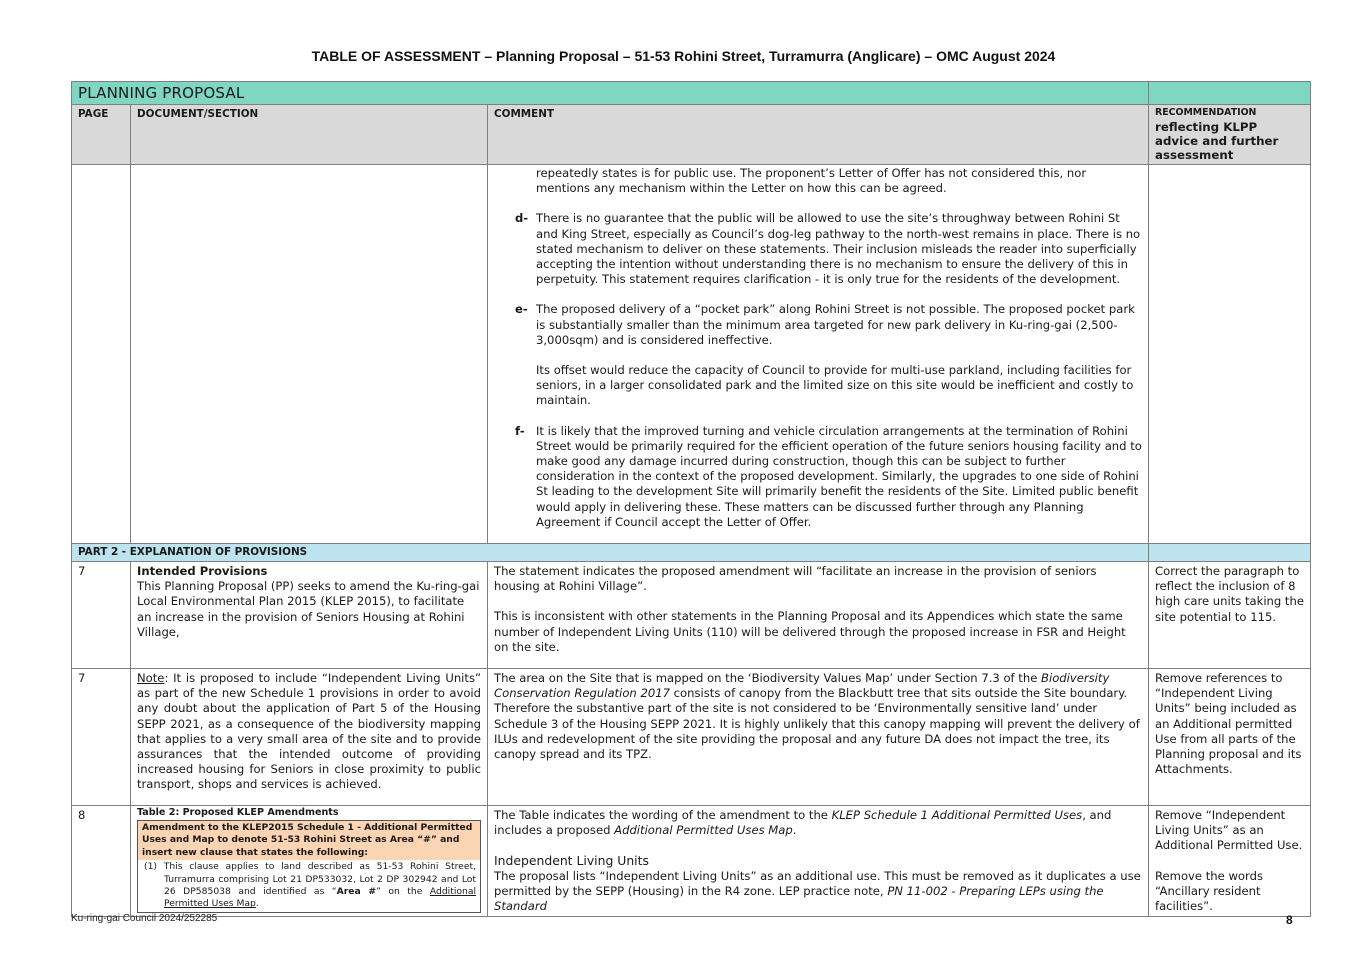 The width and height of the screenshot is (1367, 966). What do you see at coordinates (101, 134) in the screenshot?
I see `header-page: PAGE` at bounding box center [101, 134].